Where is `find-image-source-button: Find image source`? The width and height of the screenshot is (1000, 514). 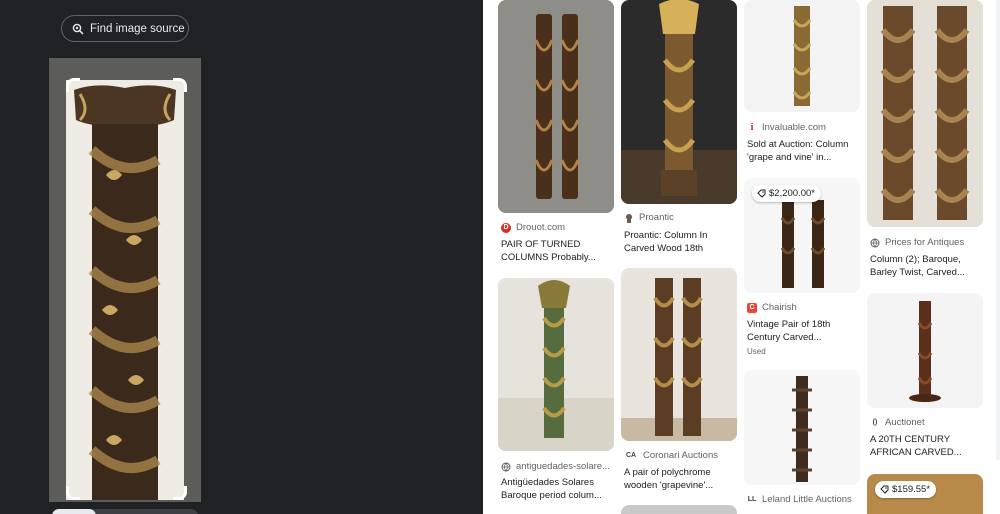 find-image-source-button: Find image source is located at coordinates (125, 28).